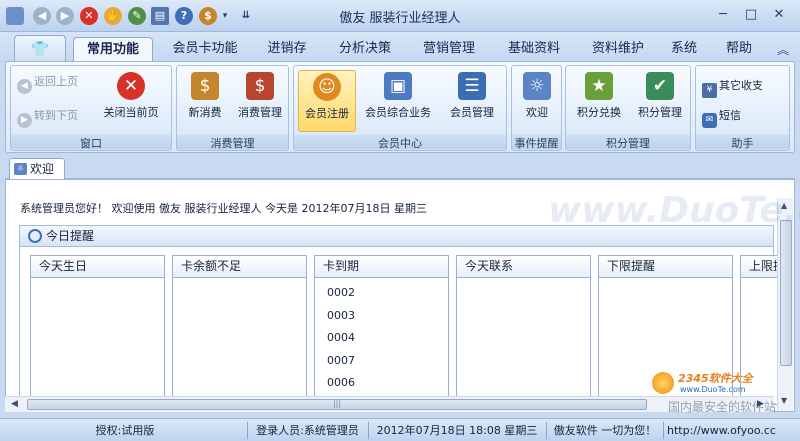  What do you see at coordinates (599, 86) in the screenshot?
I see `gift-icon: ★` at bounding box center [599, 86].